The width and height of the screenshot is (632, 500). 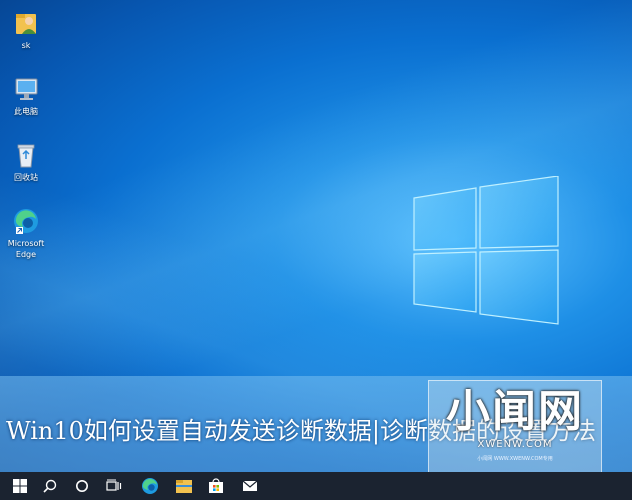 What do you see at coordinates (26, 177) in the screenshot?
I see `desktop-icon-label: 回收站` at bounding box center [26, 177].